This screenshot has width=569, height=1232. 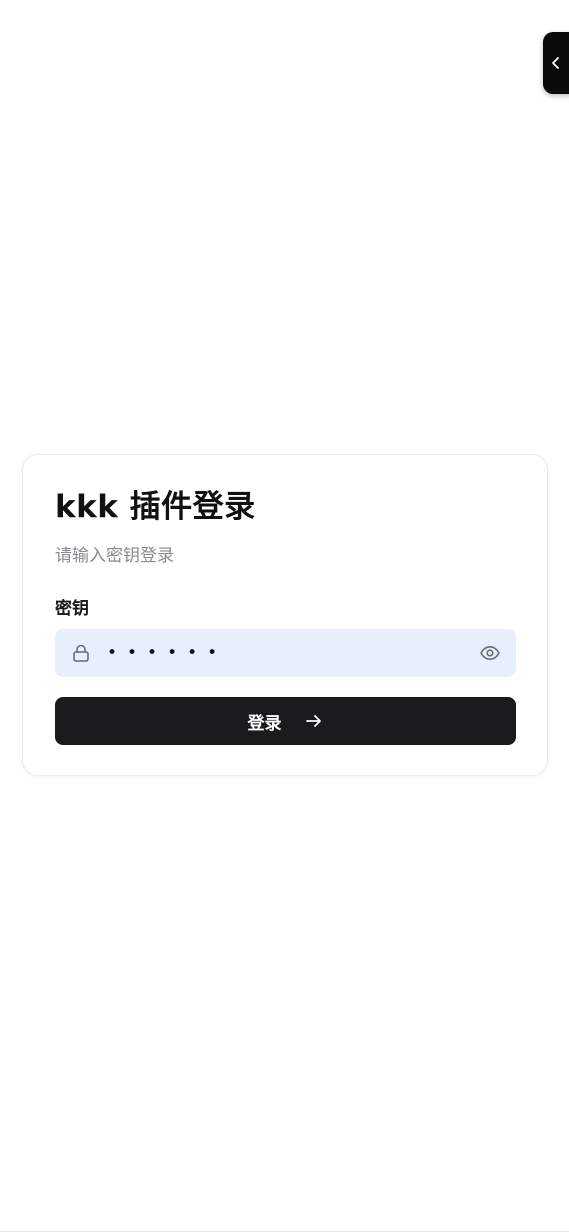 I want to click on eye-icon, so click(x=490, y=653).